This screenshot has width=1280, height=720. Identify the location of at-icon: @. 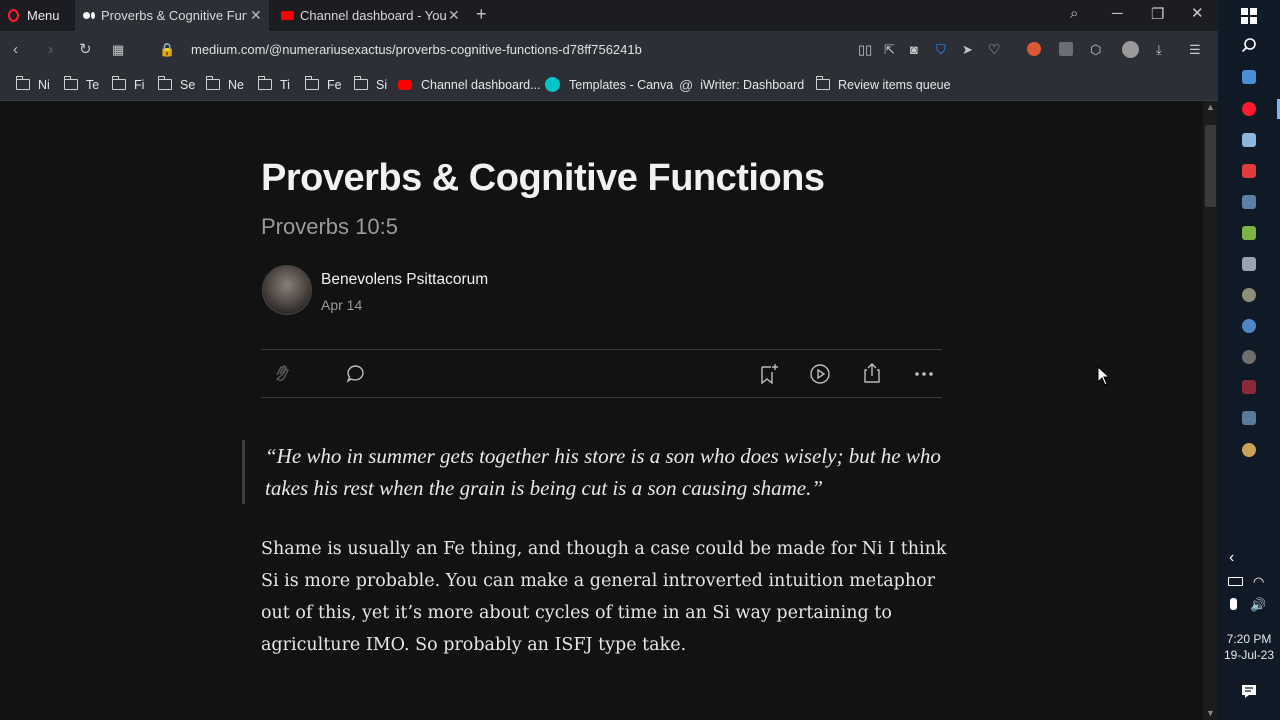
(686, 84).